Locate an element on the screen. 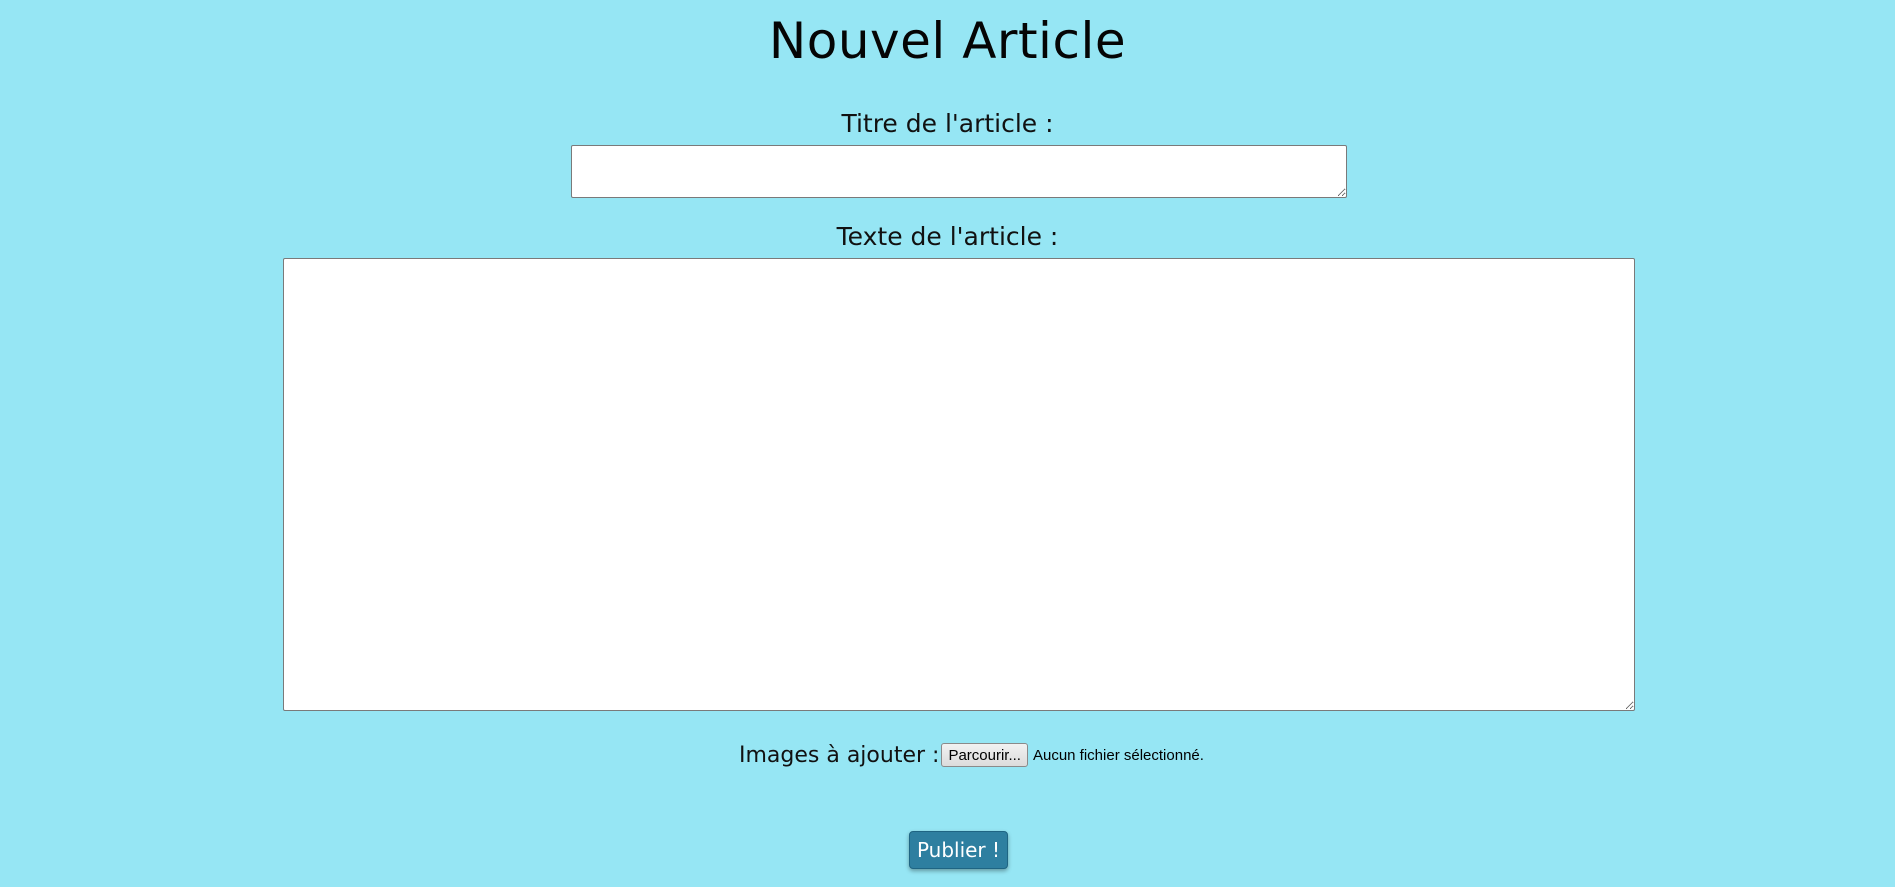 The image size is (1895, 887). images-label: Images à ajouter : is located at coordinates (839, 755).